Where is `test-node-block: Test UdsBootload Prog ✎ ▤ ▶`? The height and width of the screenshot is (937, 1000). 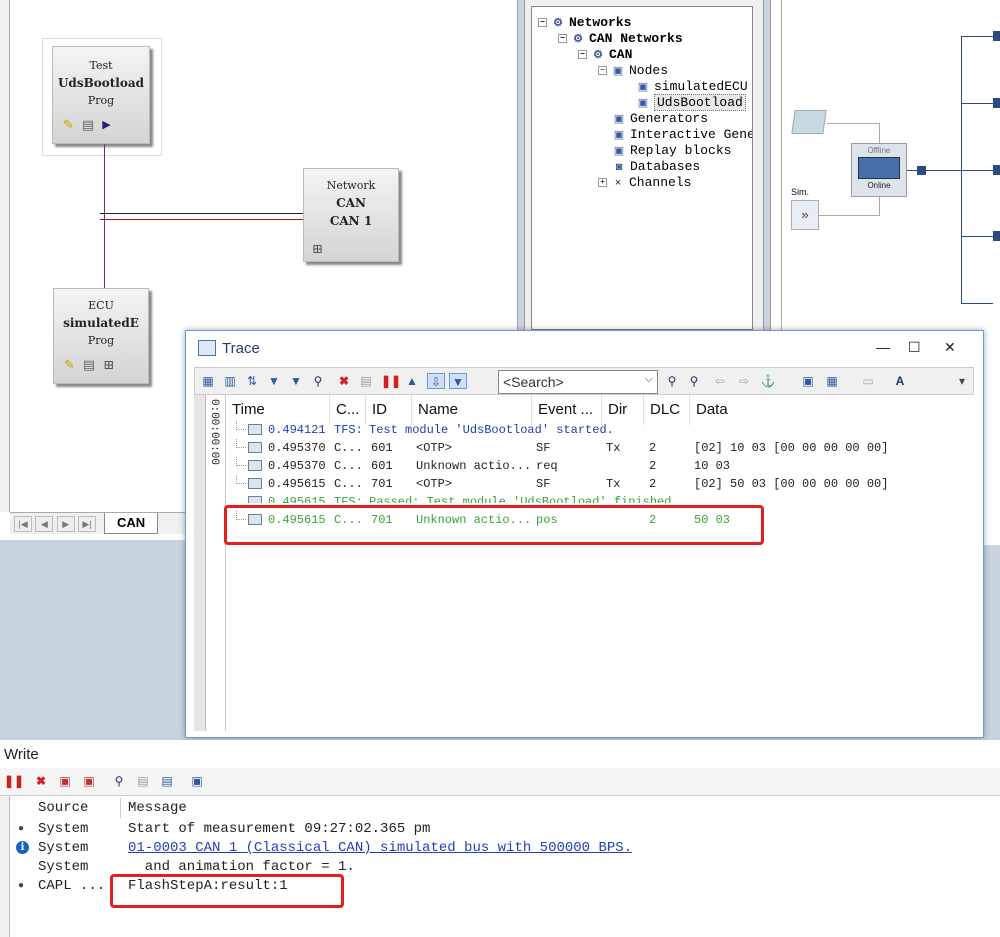
test-node-block: Test UdsBootload Prog ✎ ▤ ▶ is located at coordinates (101, 95).